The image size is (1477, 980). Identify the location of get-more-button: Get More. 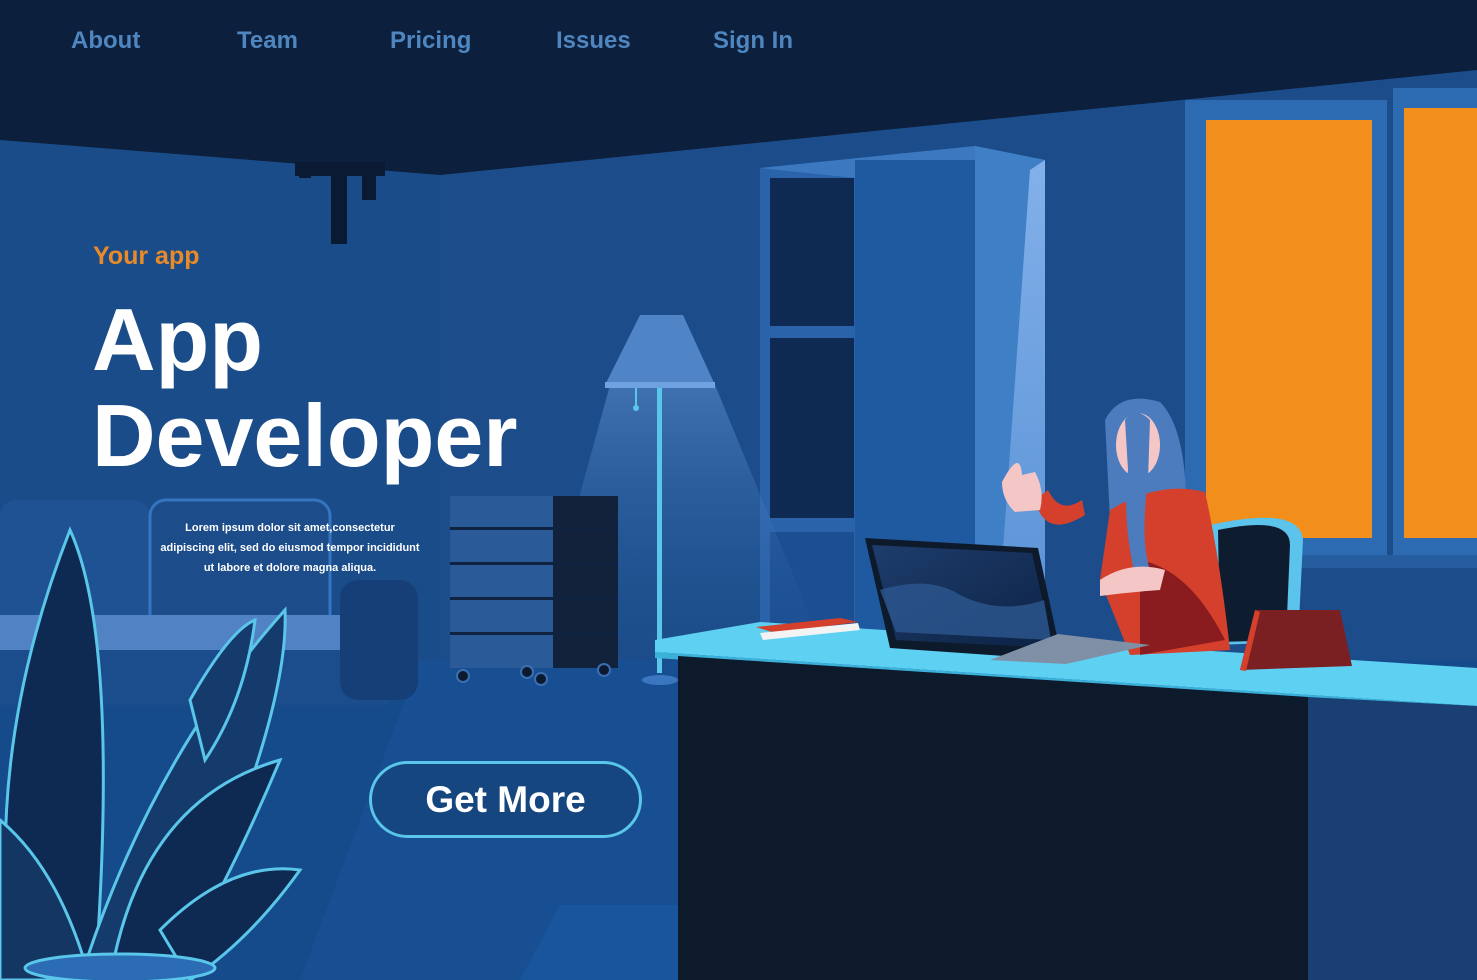
(505, 799).